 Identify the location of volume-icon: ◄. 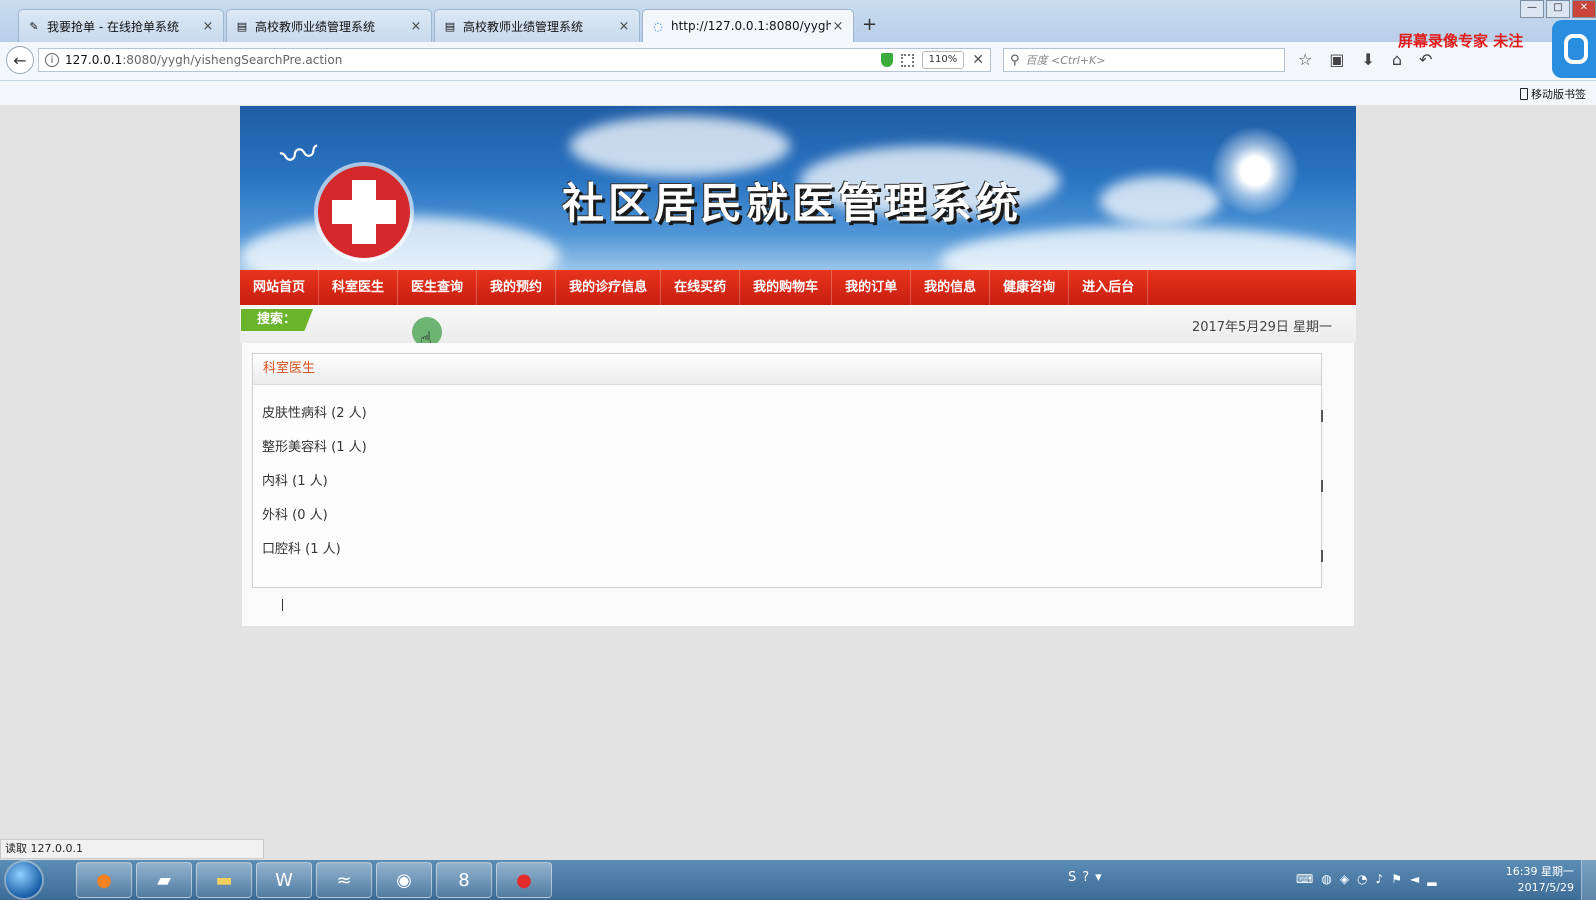
(1414, 879).